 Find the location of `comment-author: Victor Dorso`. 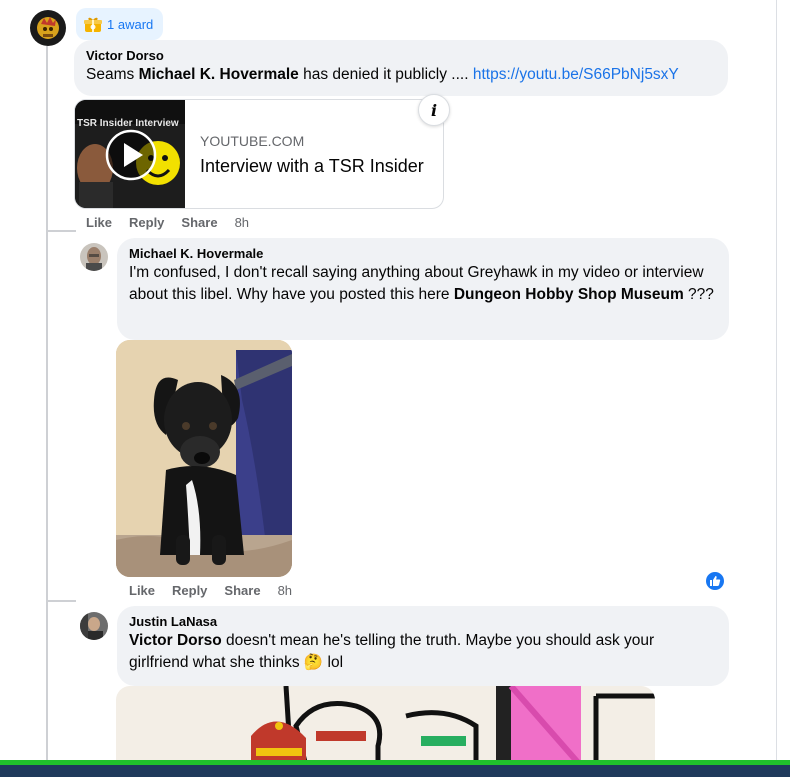

comment-author: Victor Dorso is located at coordinates (401, 55).